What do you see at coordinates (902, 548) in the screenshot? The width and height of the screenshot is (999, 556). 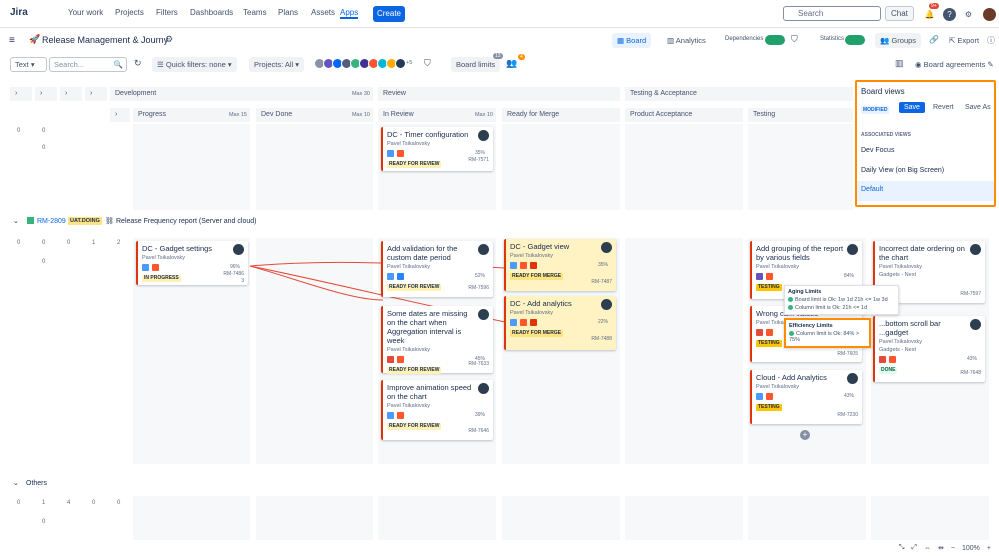 I see `collapse-icon: ⤡` at bounding box center [902, 548].